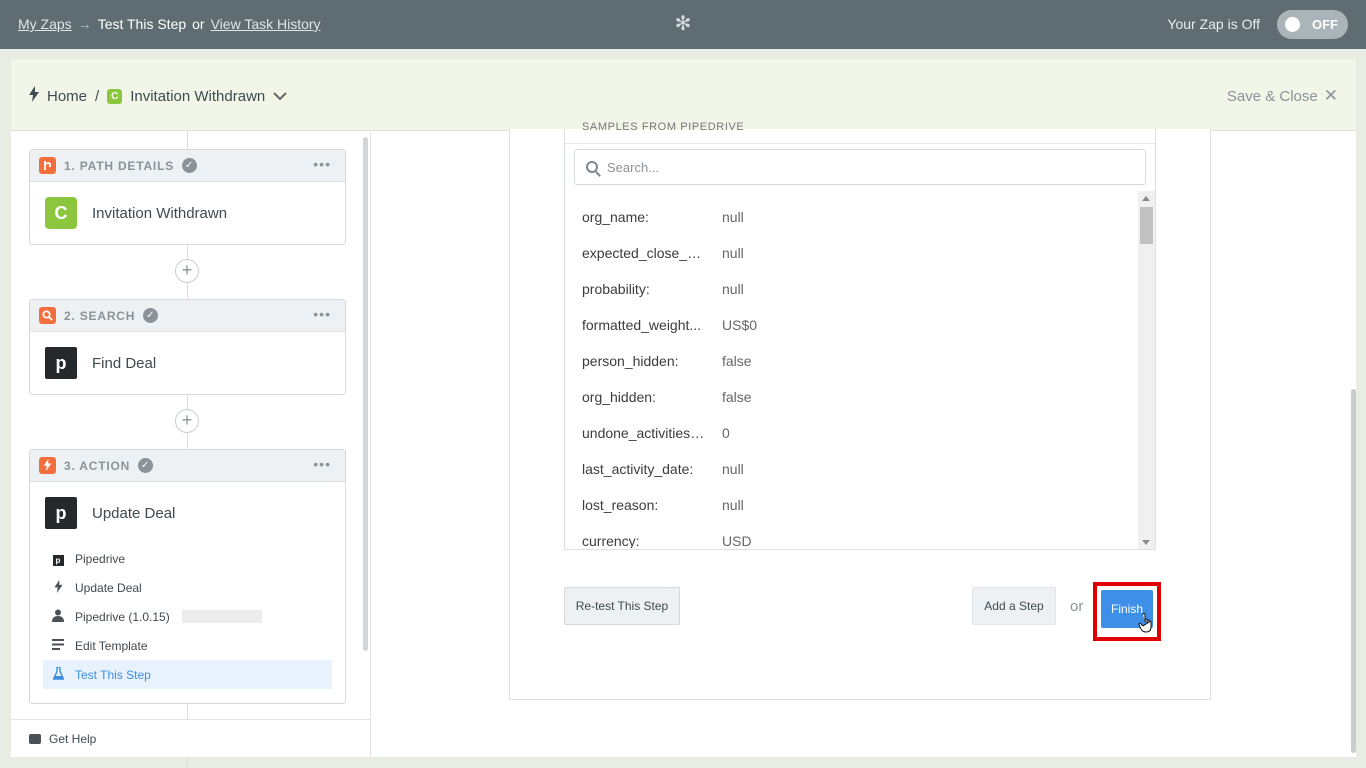 The image size is (1366, 768). What do you see at coordinates (851, 325) in the screenshot?
I see `sample-row: formatted_weight... US$0` at bounding box center [851, 325].